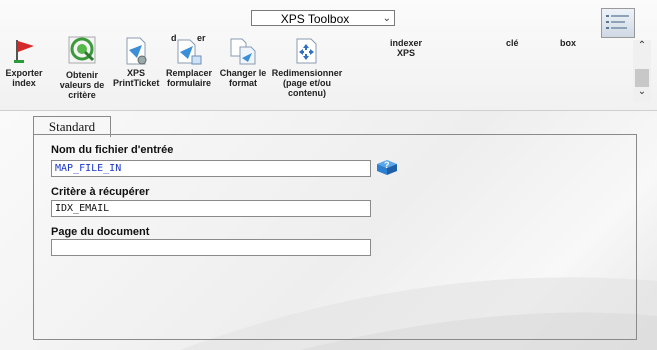  I want to click on document-page-label: Page du document, so click(100, 232).